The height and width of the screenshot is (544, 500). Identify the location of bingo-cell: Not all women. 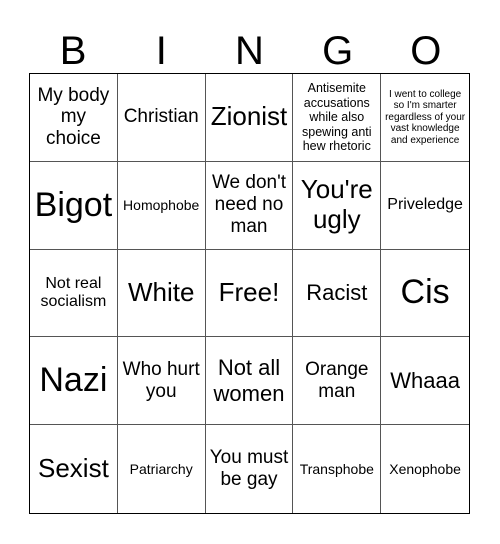
(249, 381).